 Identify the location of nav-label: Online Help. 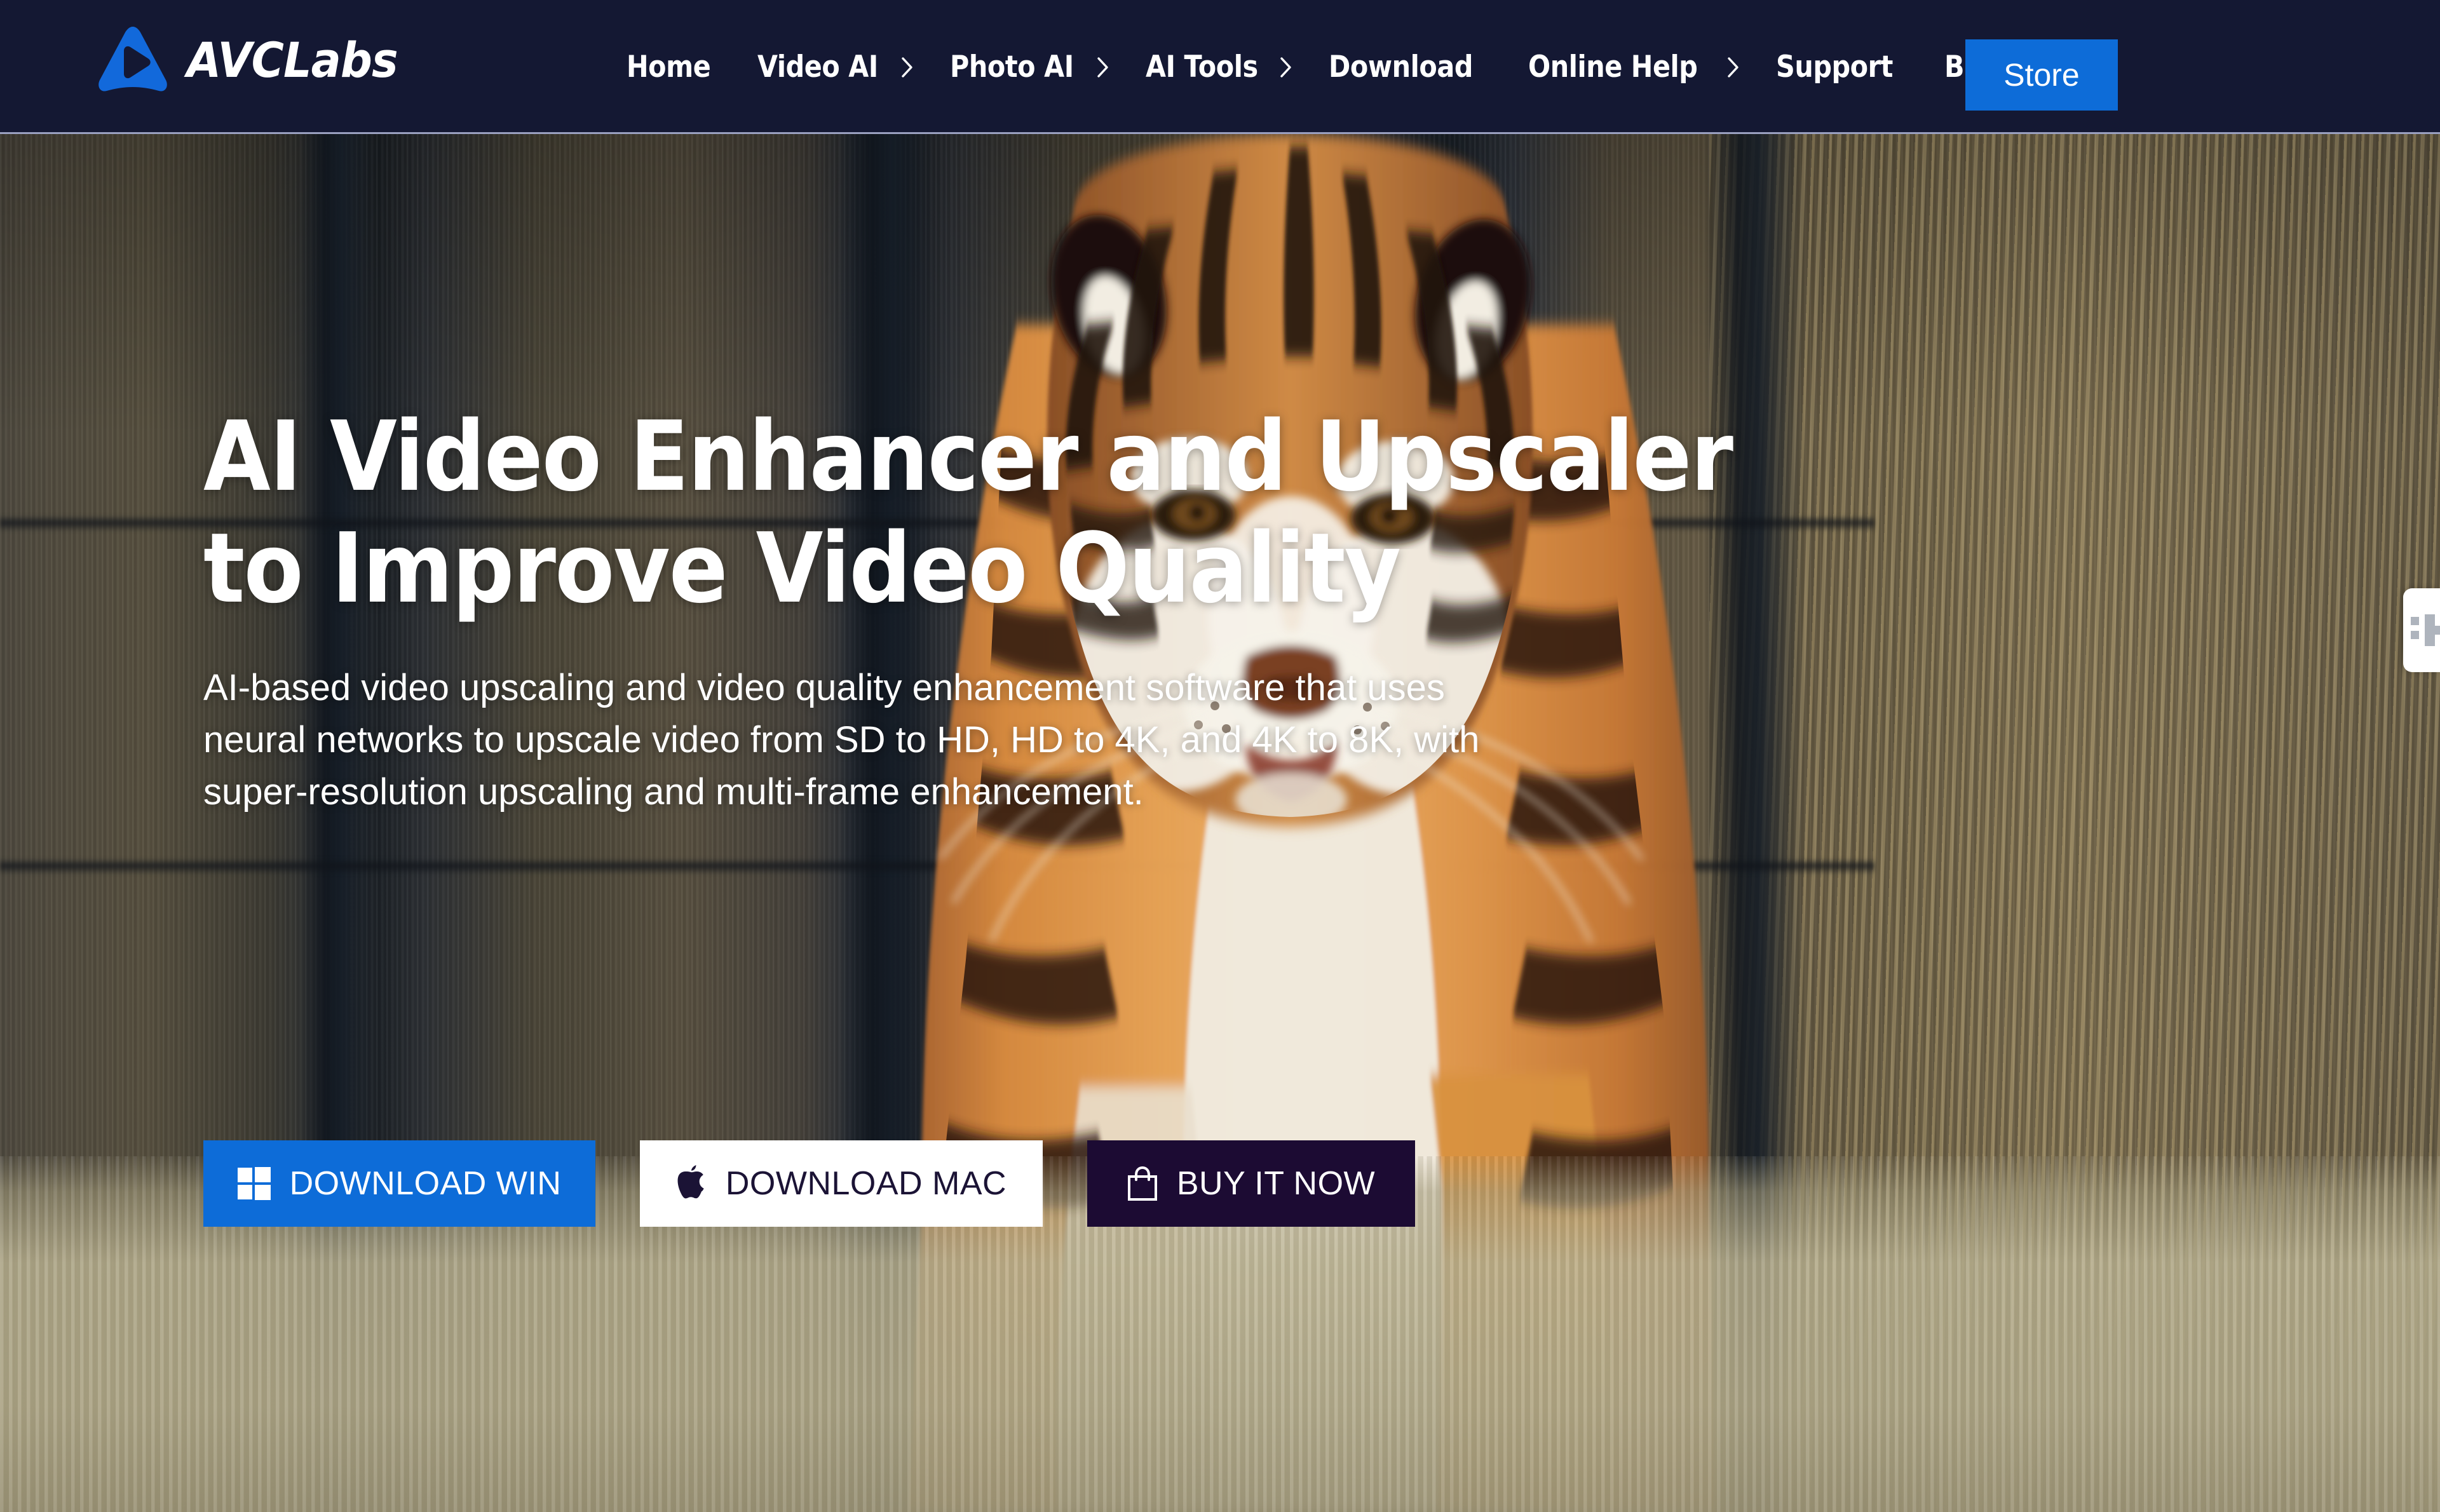
(1613, 67).